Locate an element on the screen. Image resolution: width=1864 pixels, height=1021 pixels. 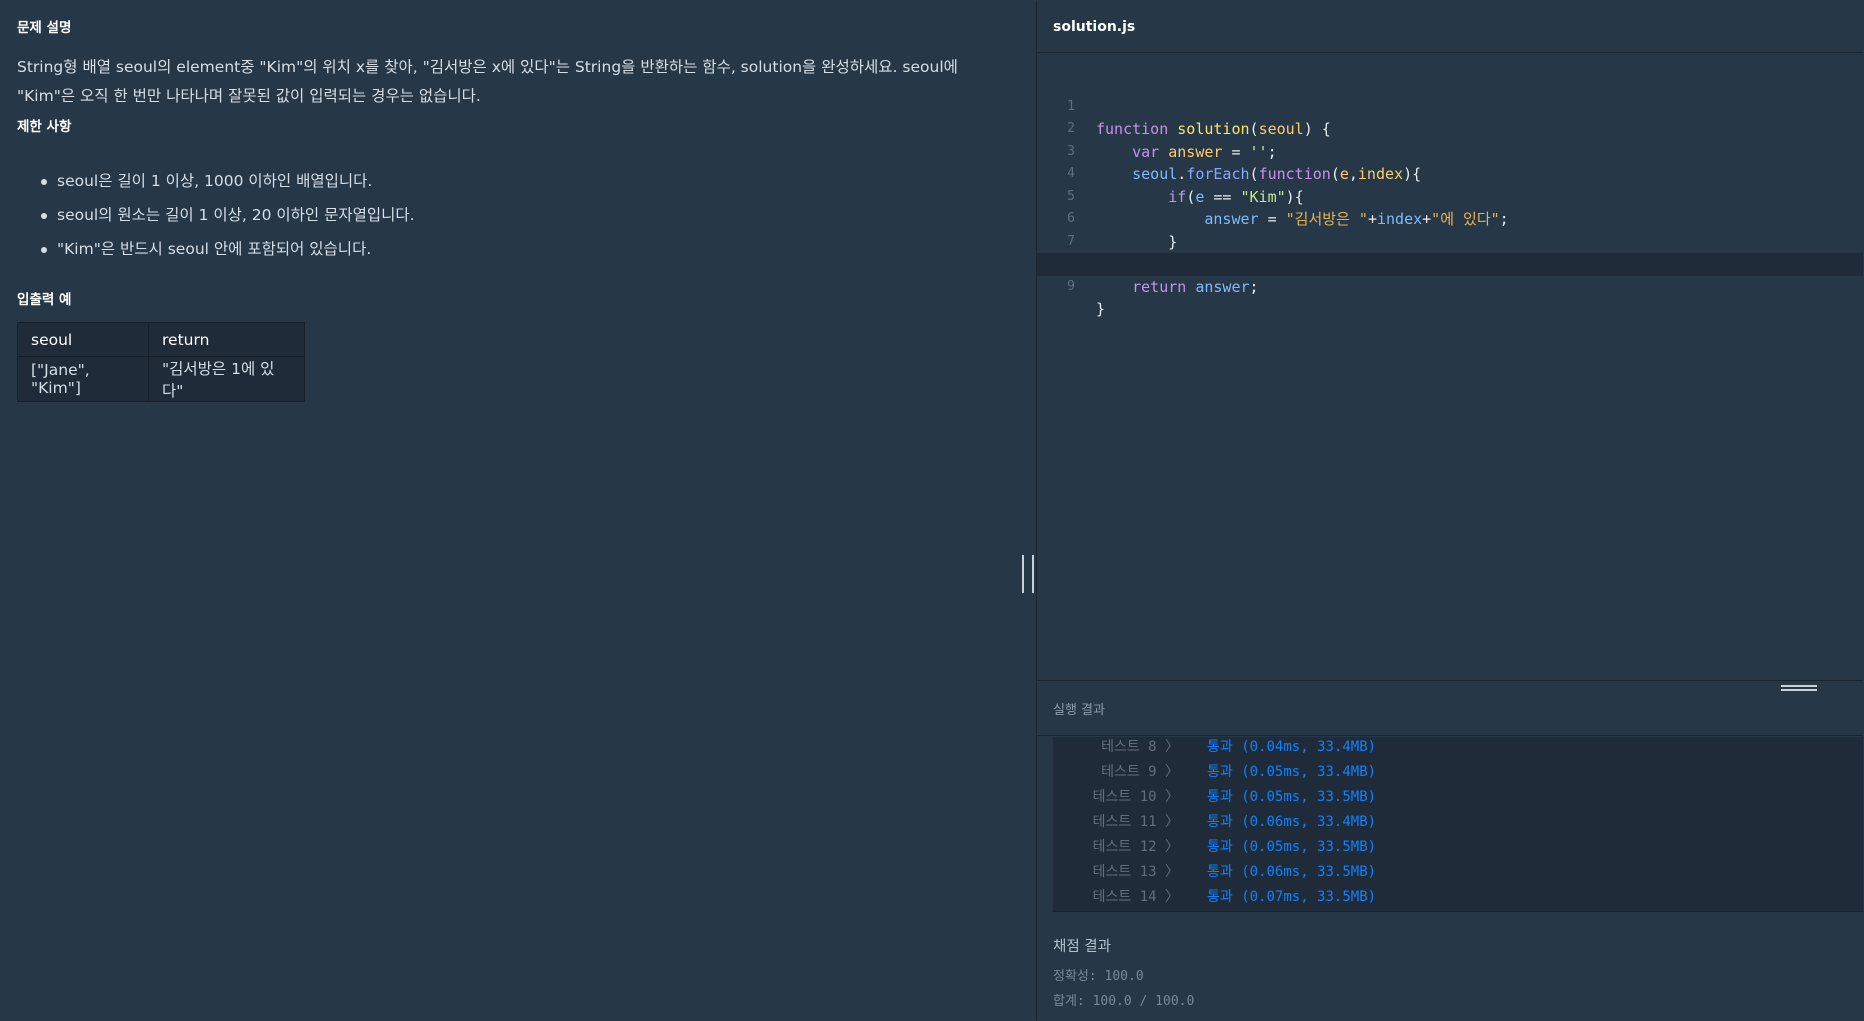
constraint-item: seoul은 길이 1 이상, 1000 이하인 배열입니다. is located at coordinates (228, 186).